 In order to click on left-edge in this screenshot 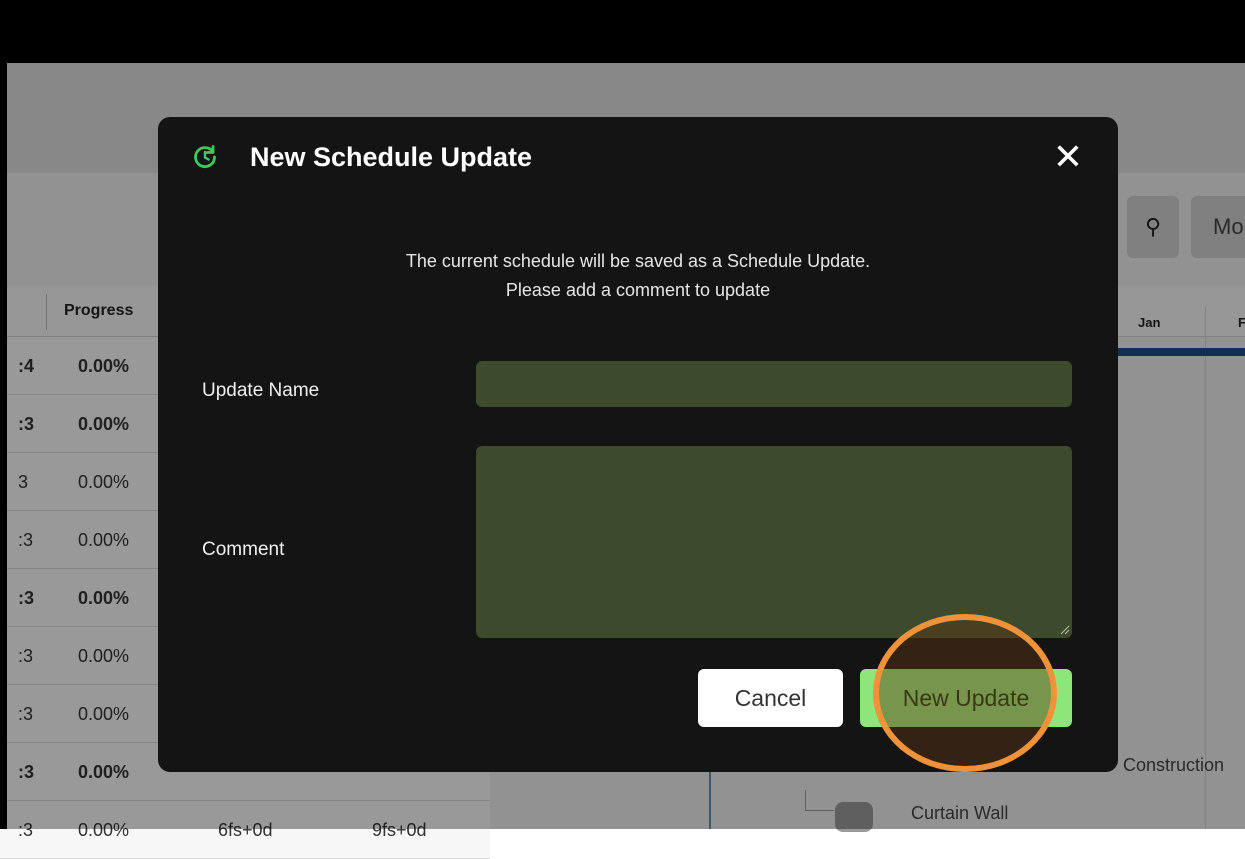, I will do `click(3, 414)`.